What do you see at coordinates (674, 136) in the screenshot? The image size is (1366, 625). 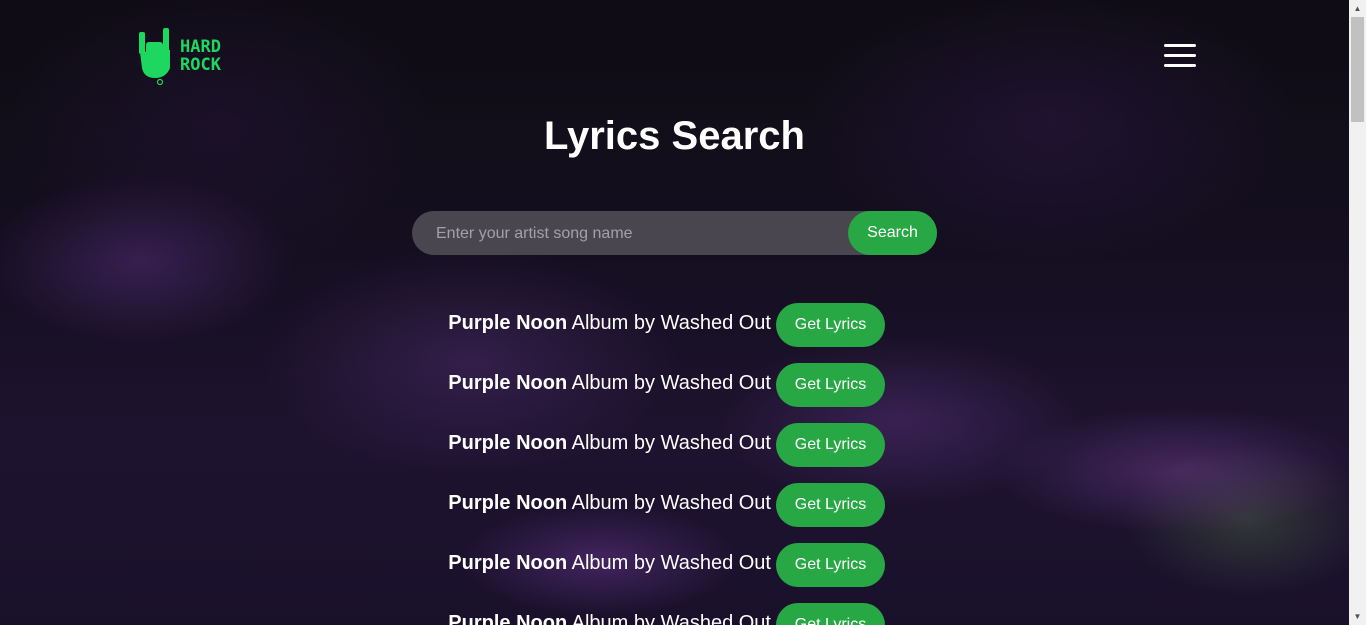 I see `page-title: Lyrics Search` at bounding box center [674, 136].